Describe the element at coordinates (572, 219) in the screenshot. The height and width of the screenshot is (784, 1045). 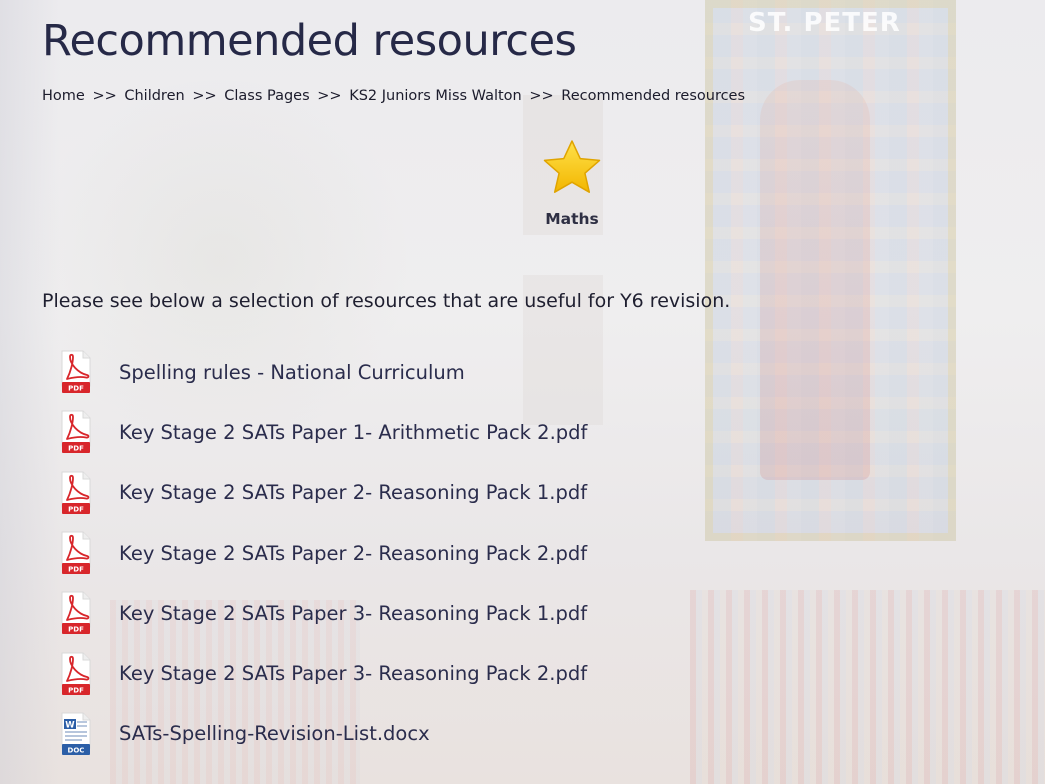
I see `subject-label: Maths` at that location.